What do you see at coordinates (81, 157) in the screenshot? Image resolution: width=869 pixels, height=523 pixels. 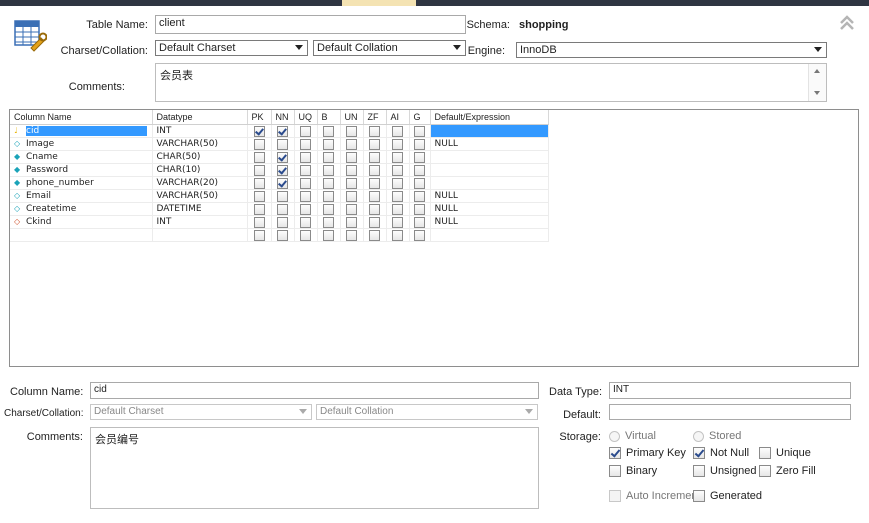 I see `cell-column-name: ◆ Cname` at bounding box center [81, 157].